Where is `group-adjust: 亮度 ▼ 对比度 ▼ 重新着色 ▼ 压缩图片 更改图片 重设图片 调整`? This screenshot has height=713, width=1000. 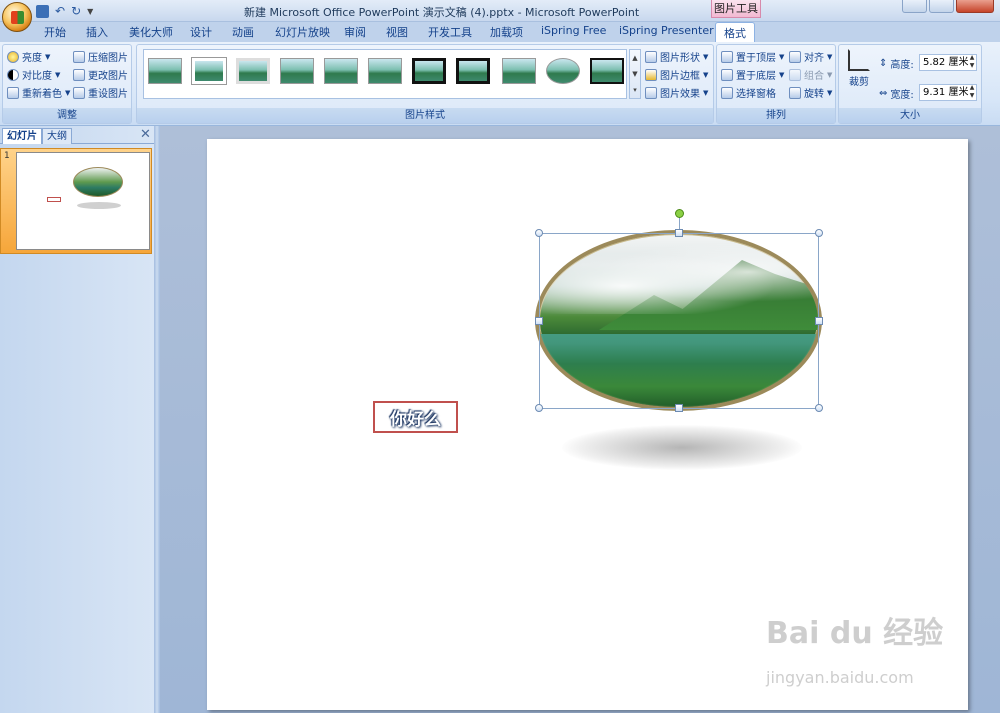 group-adjust: 亮度 ▼ 对比度 ▼ 重新着色 ▼ 压缩图片 更改图片 重设图片 调整 is located at coordinates (67, 84).